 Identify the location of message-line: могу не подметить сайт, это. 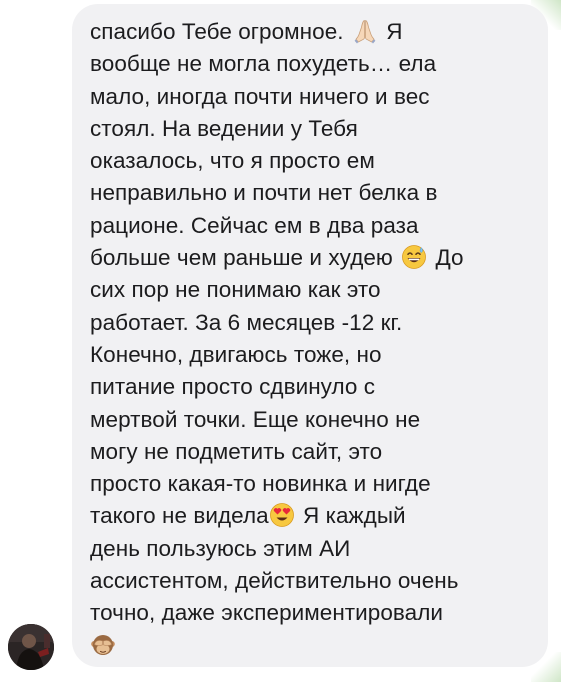
(236, 451).